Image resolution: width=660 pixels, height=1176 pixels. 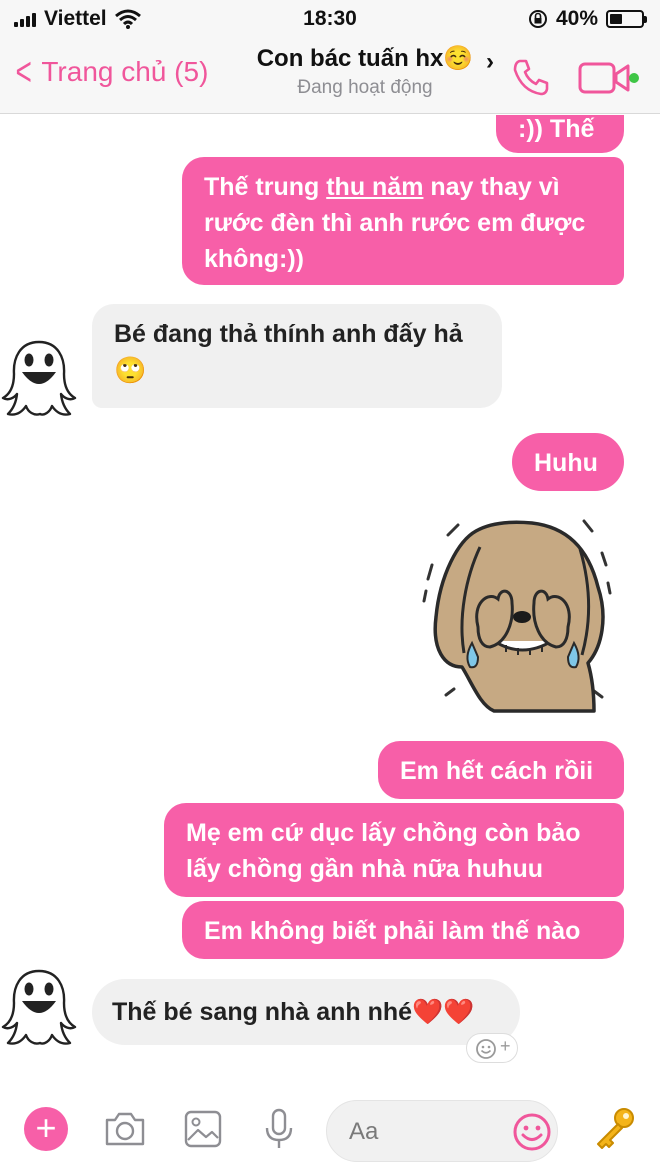 I want to click on chat-title: Con bác tuấn hx☺️, so click(x=365, y=58).